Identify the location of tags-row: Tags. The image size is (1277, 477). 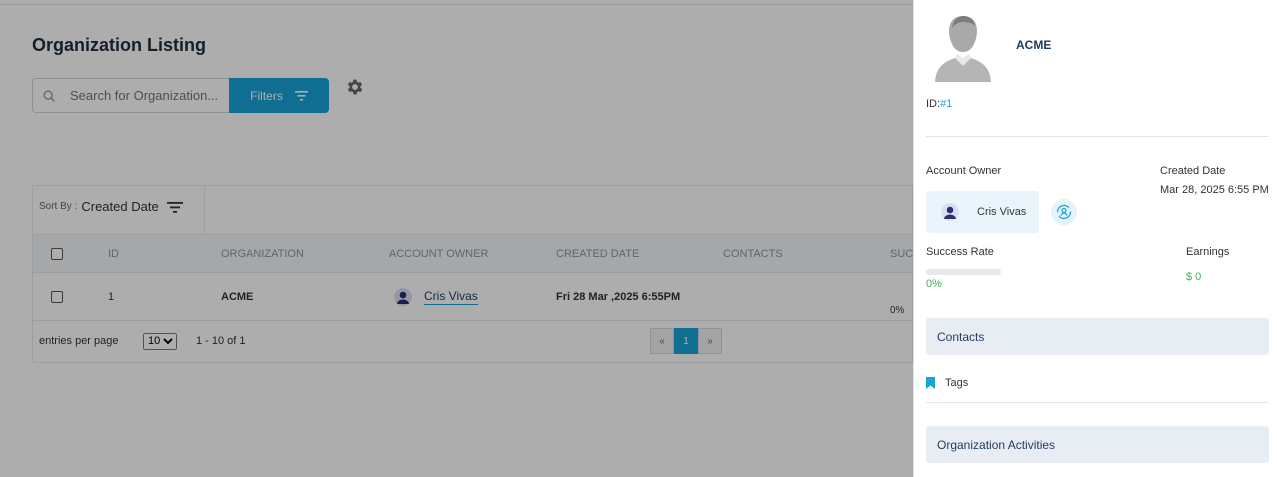
(947, 383).